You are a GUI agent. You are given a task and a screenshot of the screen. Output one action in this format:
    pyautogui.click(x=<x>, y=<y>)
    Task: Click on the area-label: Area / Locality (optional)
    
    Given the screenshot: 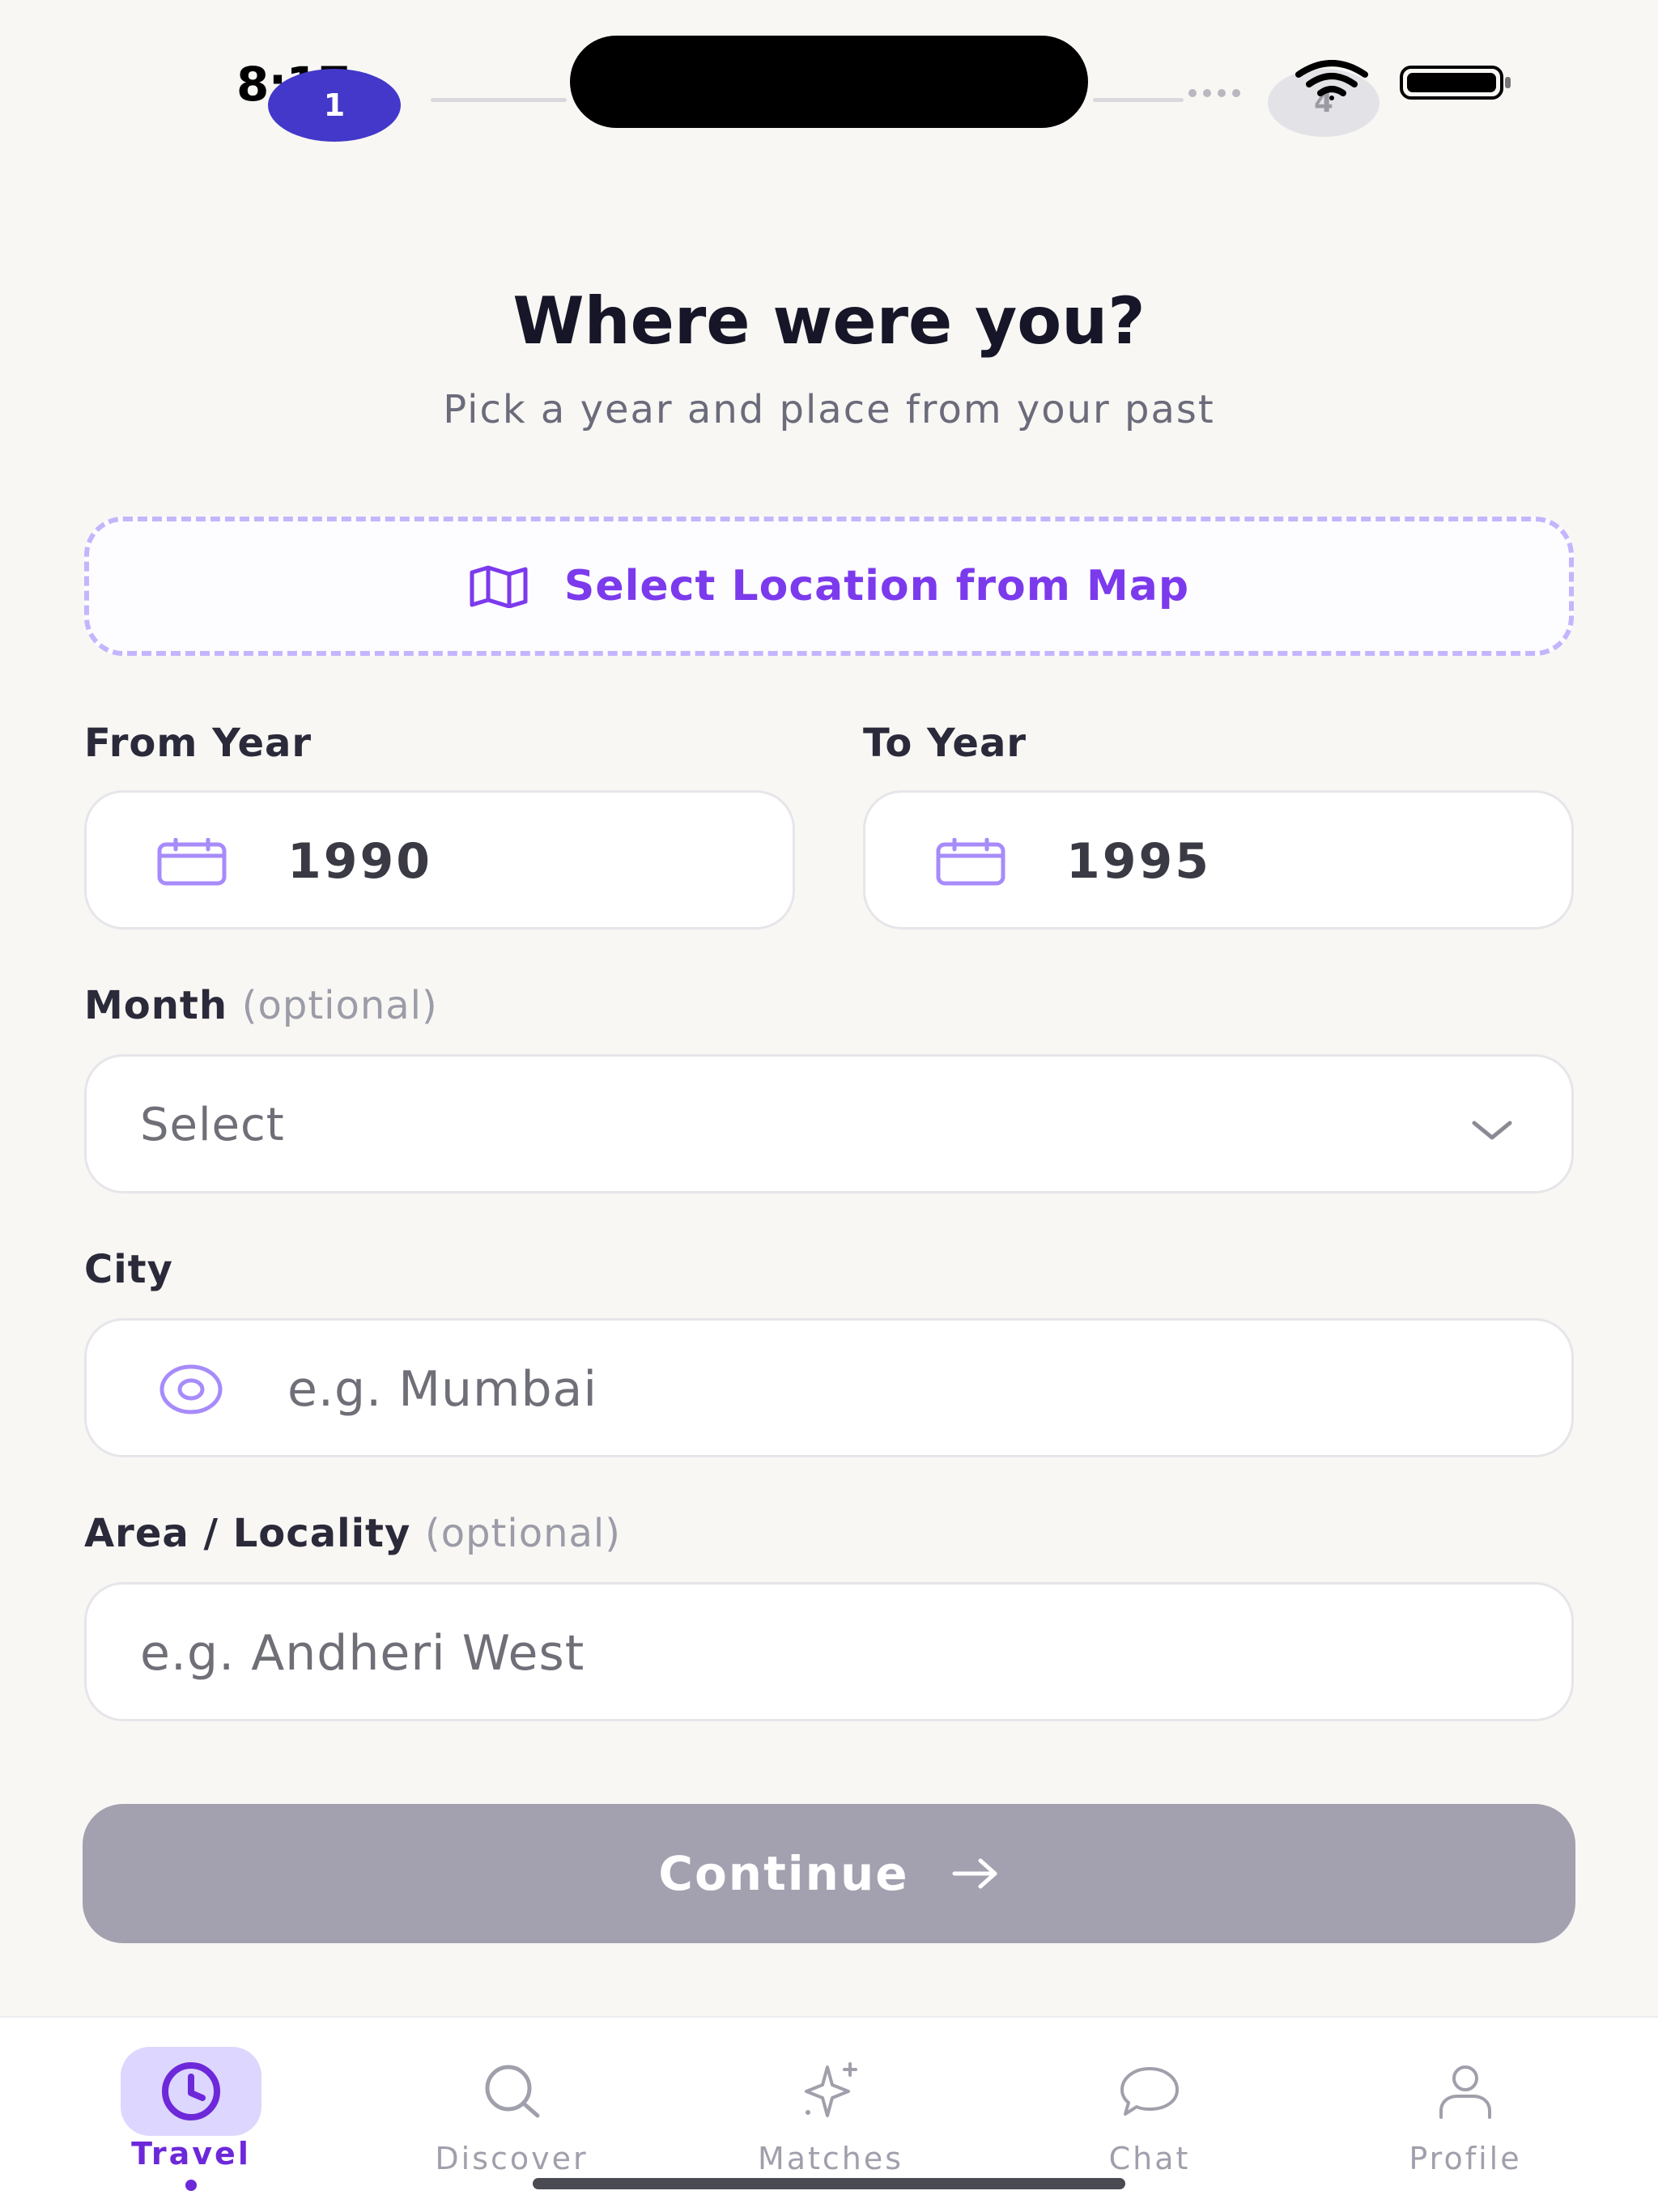 What is the action you would take?
    pyautogui.click(x=352, y=1533)
    